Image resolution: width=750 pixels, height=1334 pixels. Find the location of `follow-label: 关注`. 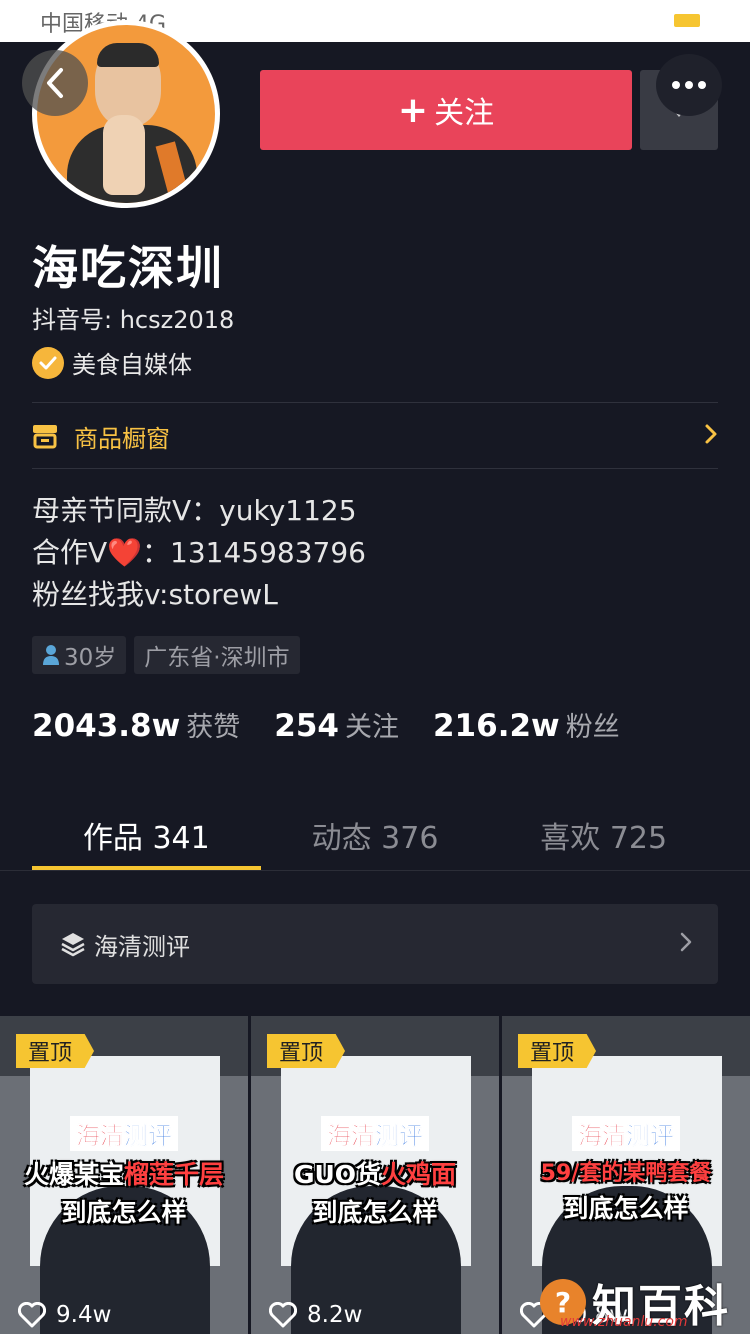

follow-label: 关注 is located at coordinates (464, 113).